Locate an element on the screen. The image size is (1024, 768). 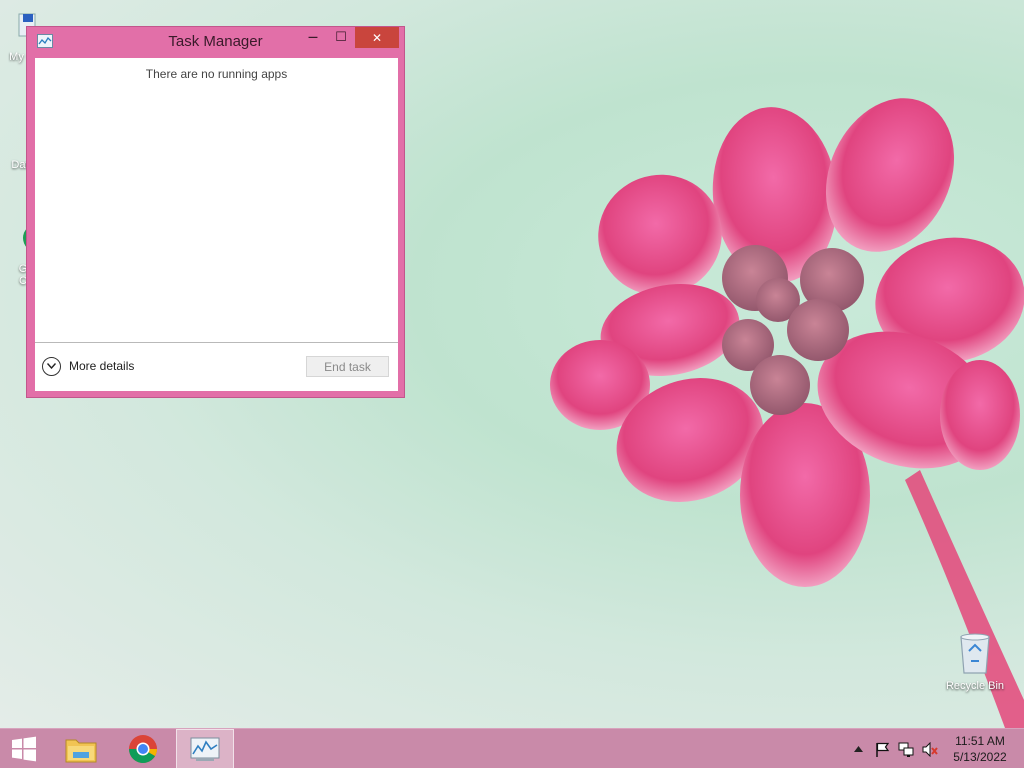
maximize-icon: ☐ is located at coordinates (341, 37).